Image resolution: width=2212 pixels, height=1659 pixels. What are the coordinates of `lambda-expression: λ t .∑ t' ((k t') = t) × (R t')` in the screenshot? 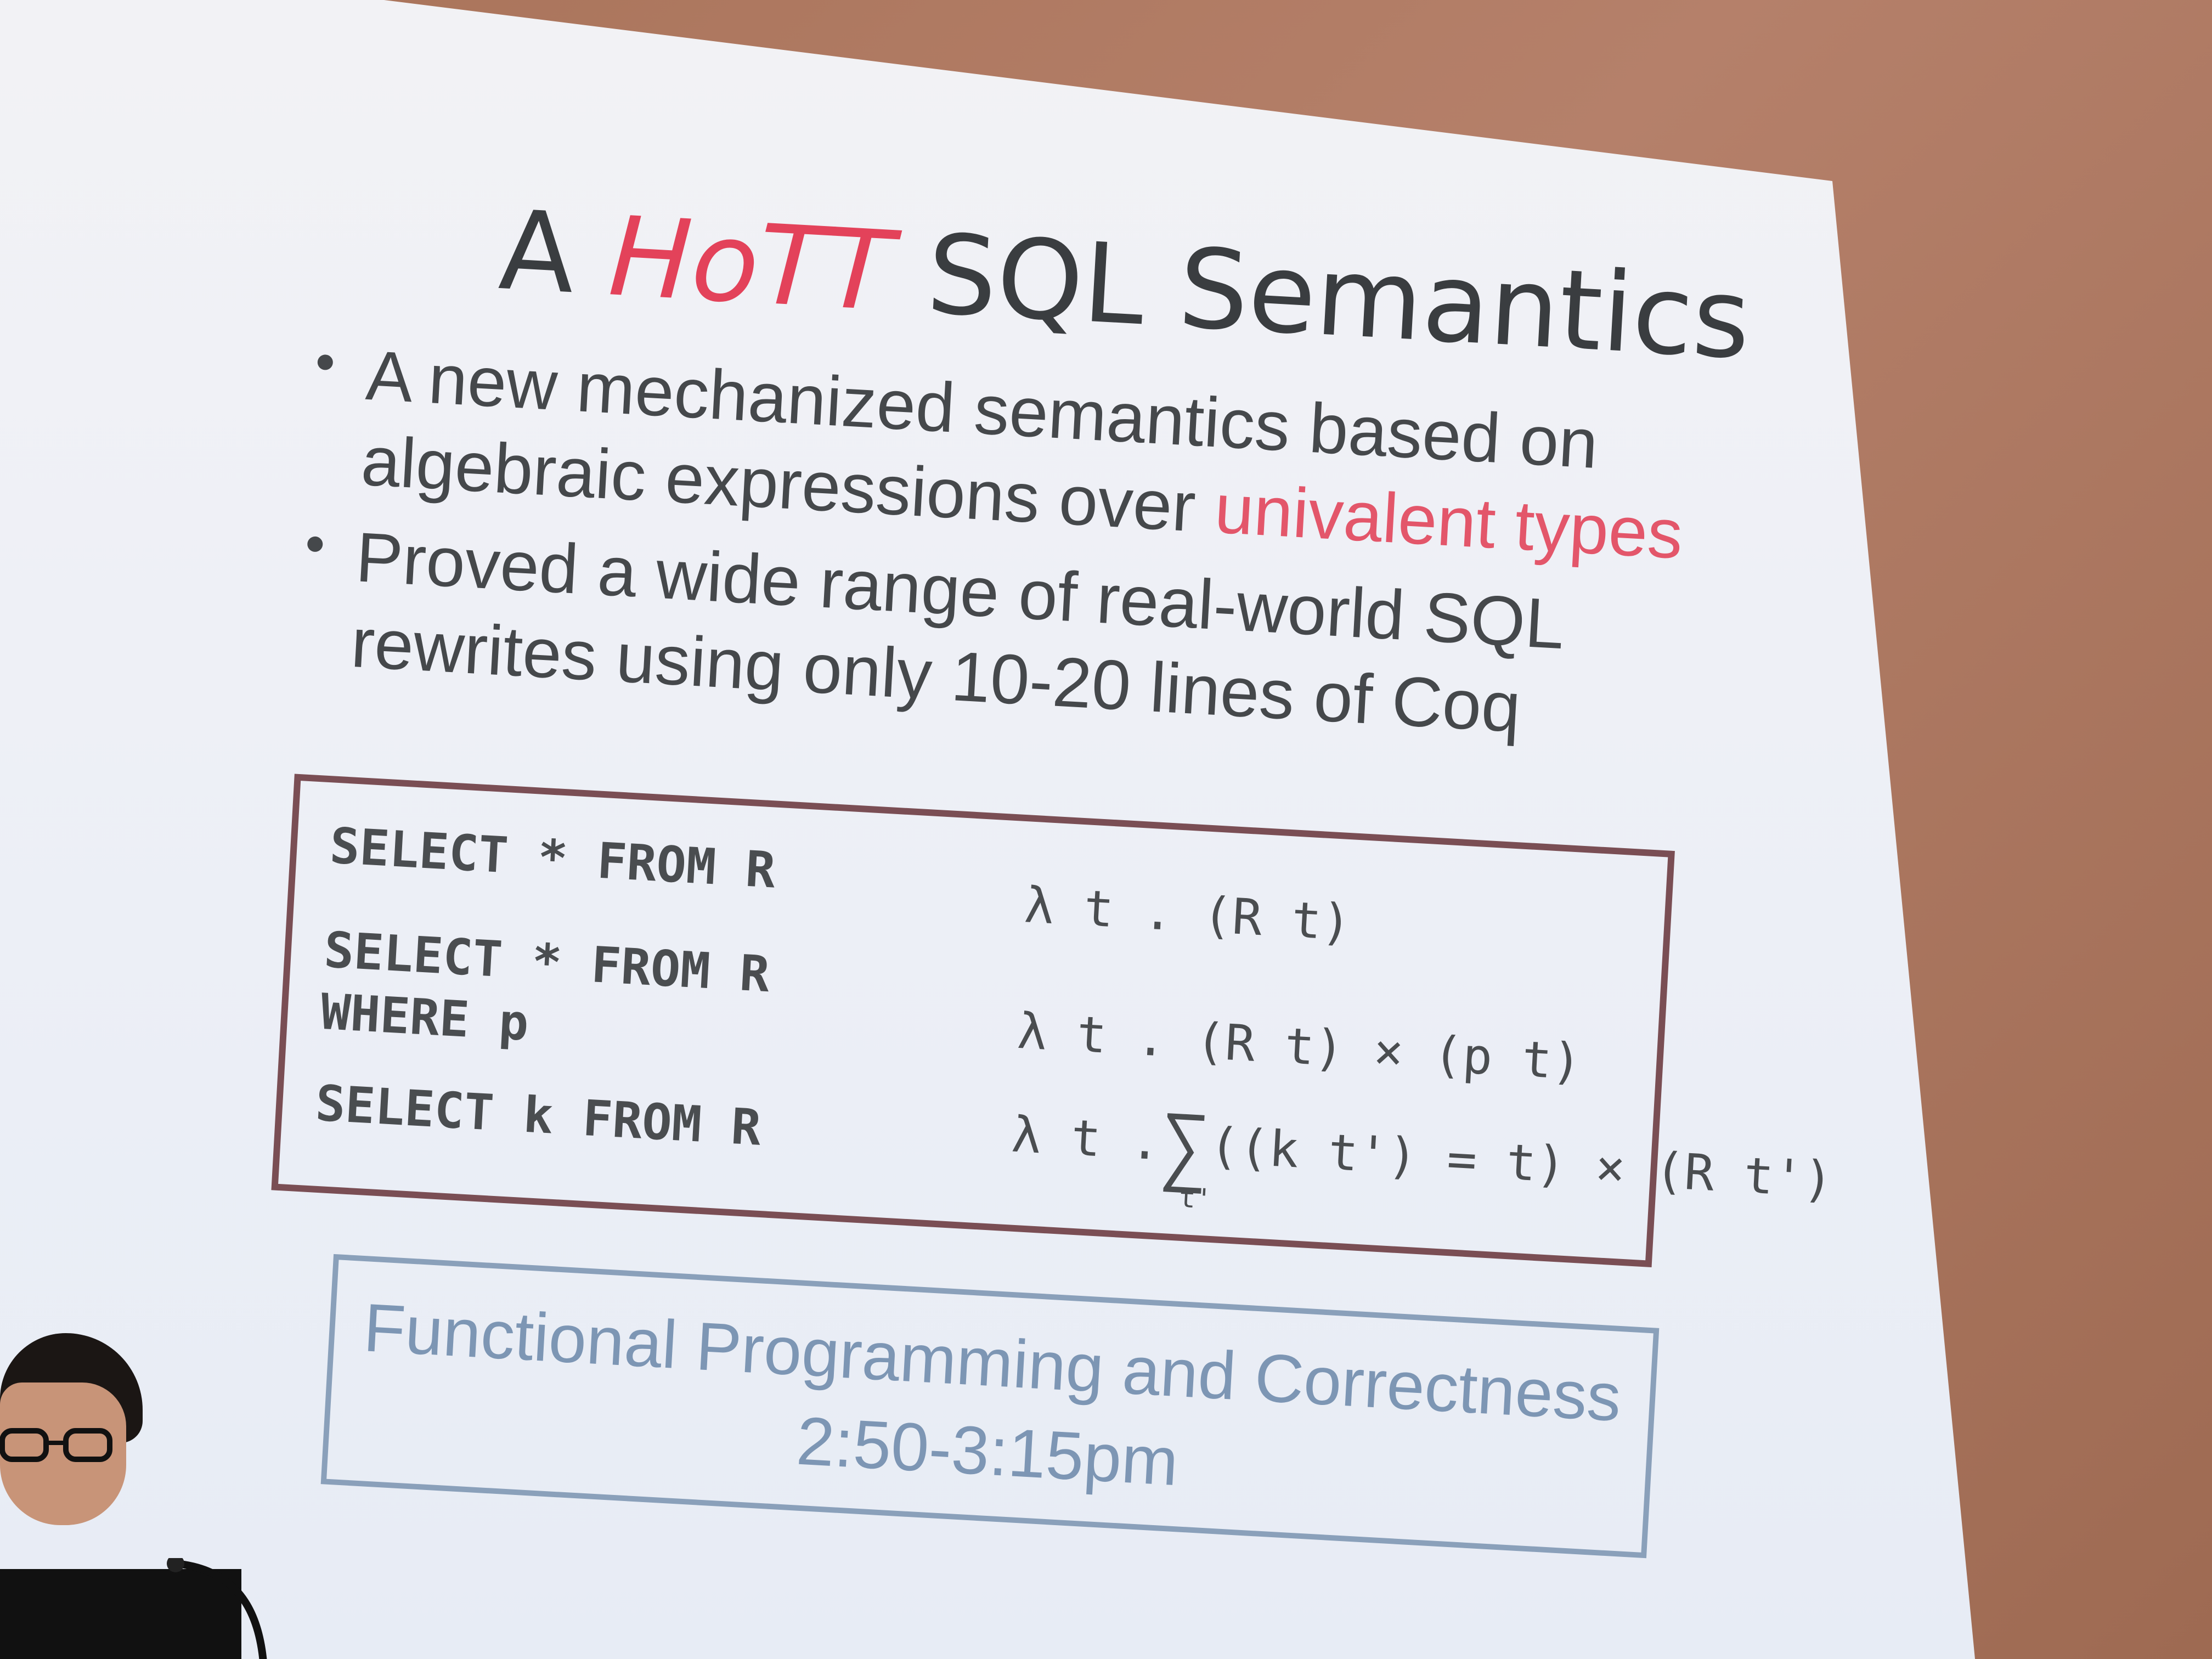 It's located at (1422, 1160).